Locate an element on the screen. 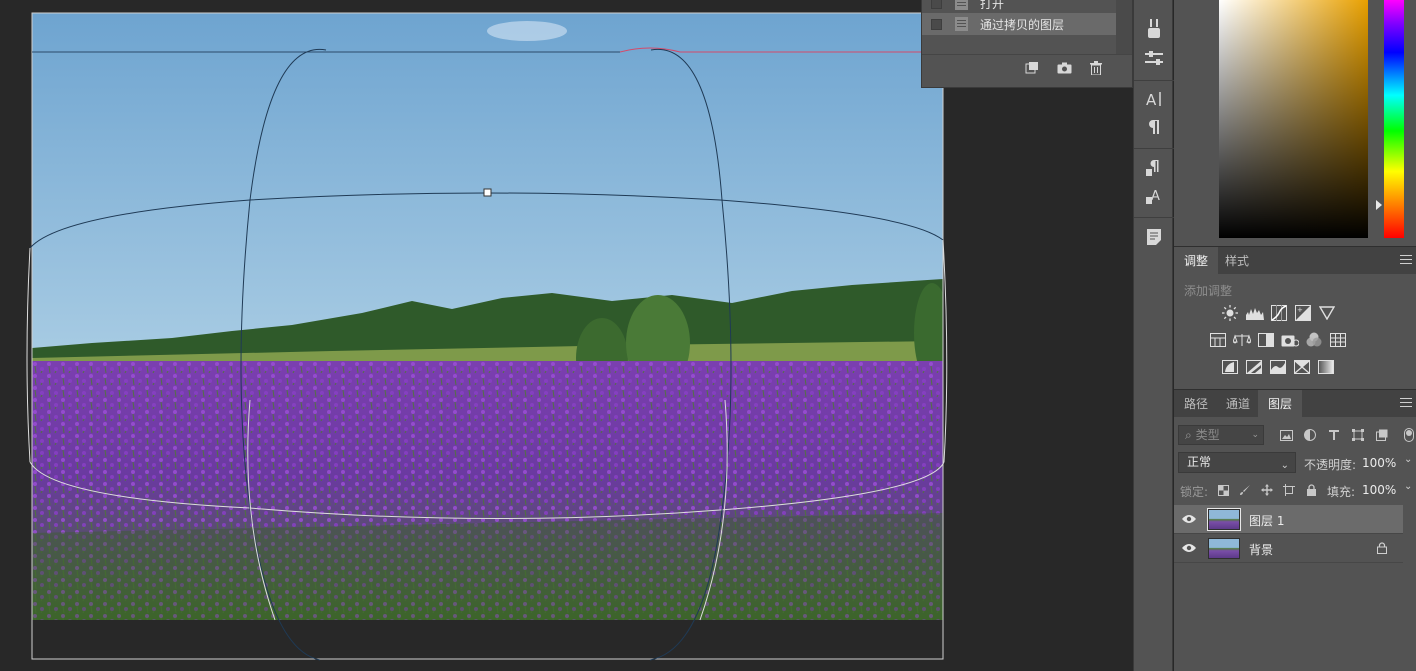 The width and height of the screenshot is (1416, 671). opacity-input: 100% is located at coordinates (1379, 463).